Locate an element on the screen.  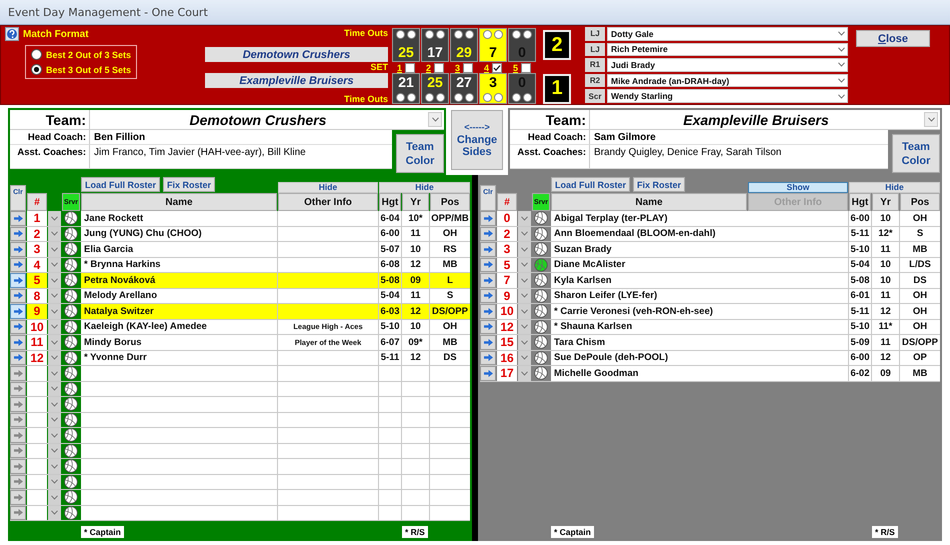
official-dropdown: Wendy Starling is located at coordinates (727, 96).